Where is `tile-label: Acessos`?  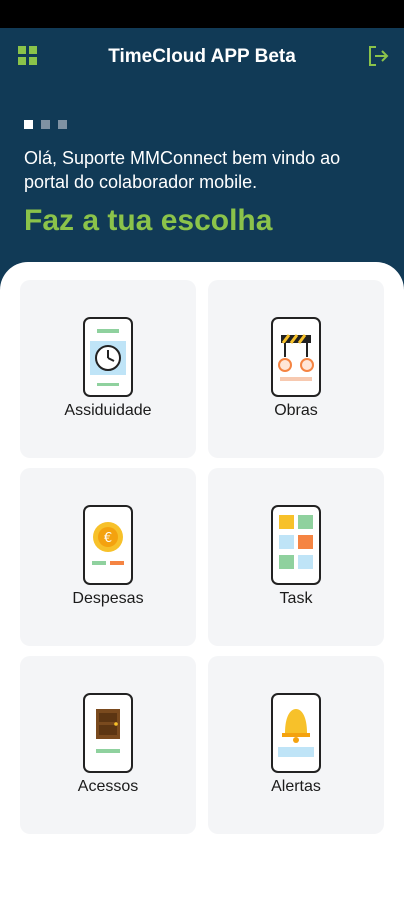
tile-label: Acessos is located at coordinates (108, 786).